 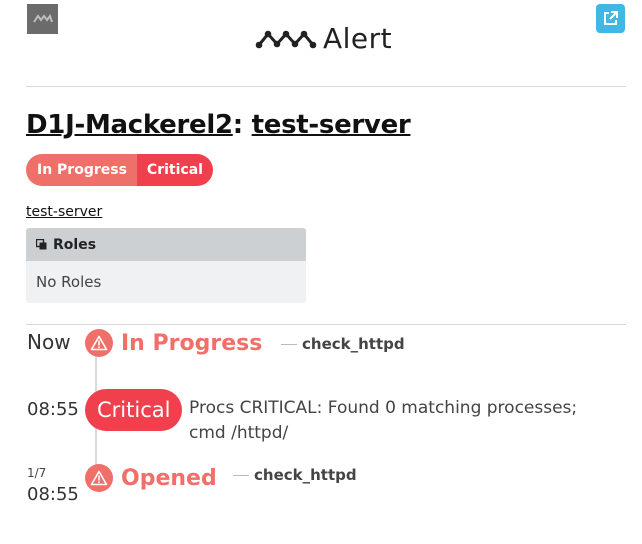 I want to click on opened-monitor: check_httpd, so click(x=295, y=475).